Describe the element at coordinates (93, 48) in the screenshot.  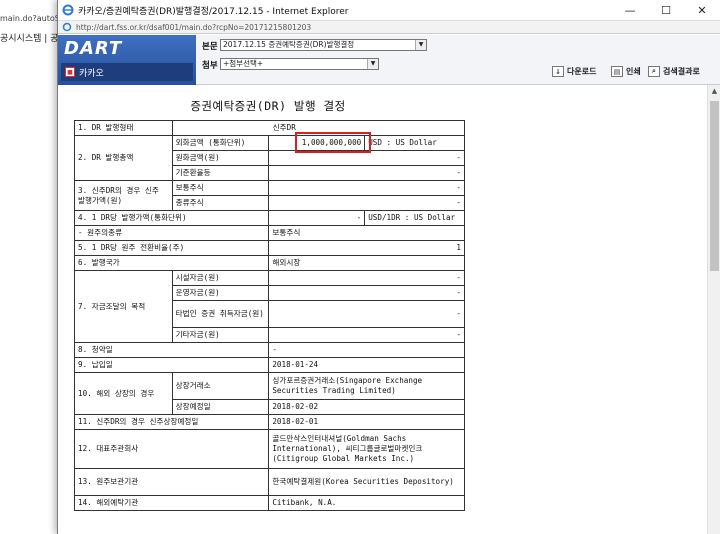
I see `dart-logo: DART` at that location.